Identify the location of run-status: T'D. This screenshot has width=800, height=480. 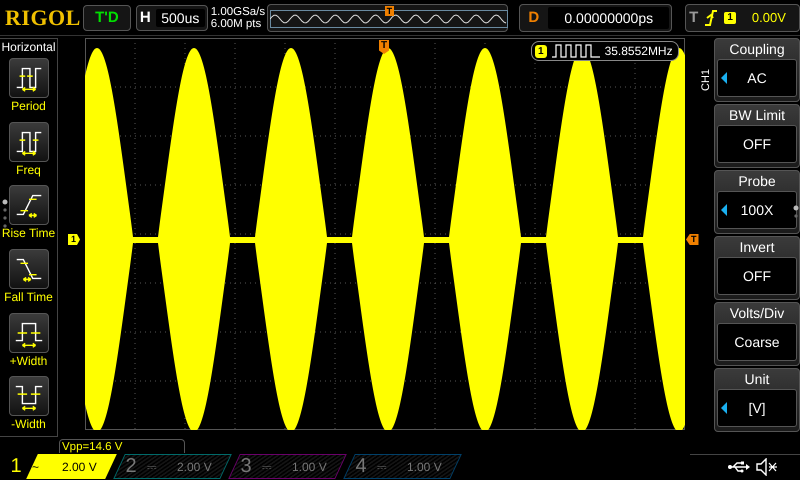
(106, 17).